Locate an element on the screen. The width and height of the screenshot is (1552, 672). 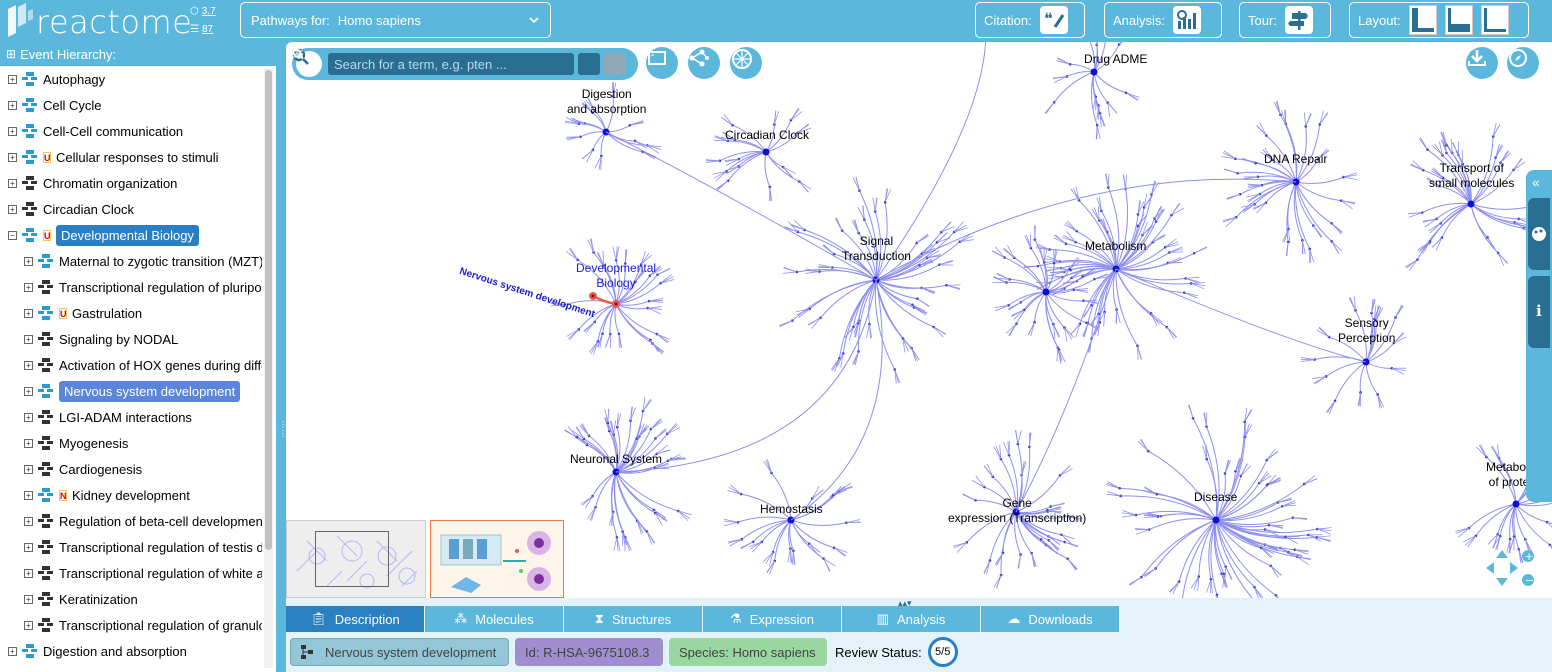
tree-item: + Nervous system development is located at coordinates (132, 391).